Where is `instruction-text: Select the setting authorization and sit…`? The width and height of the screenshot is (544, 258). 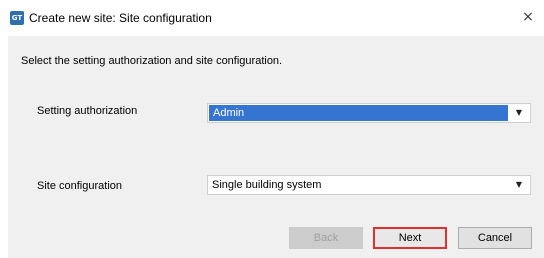 instruction-text: Select the setting authorization and sit… is located at coordinates (152, 61).